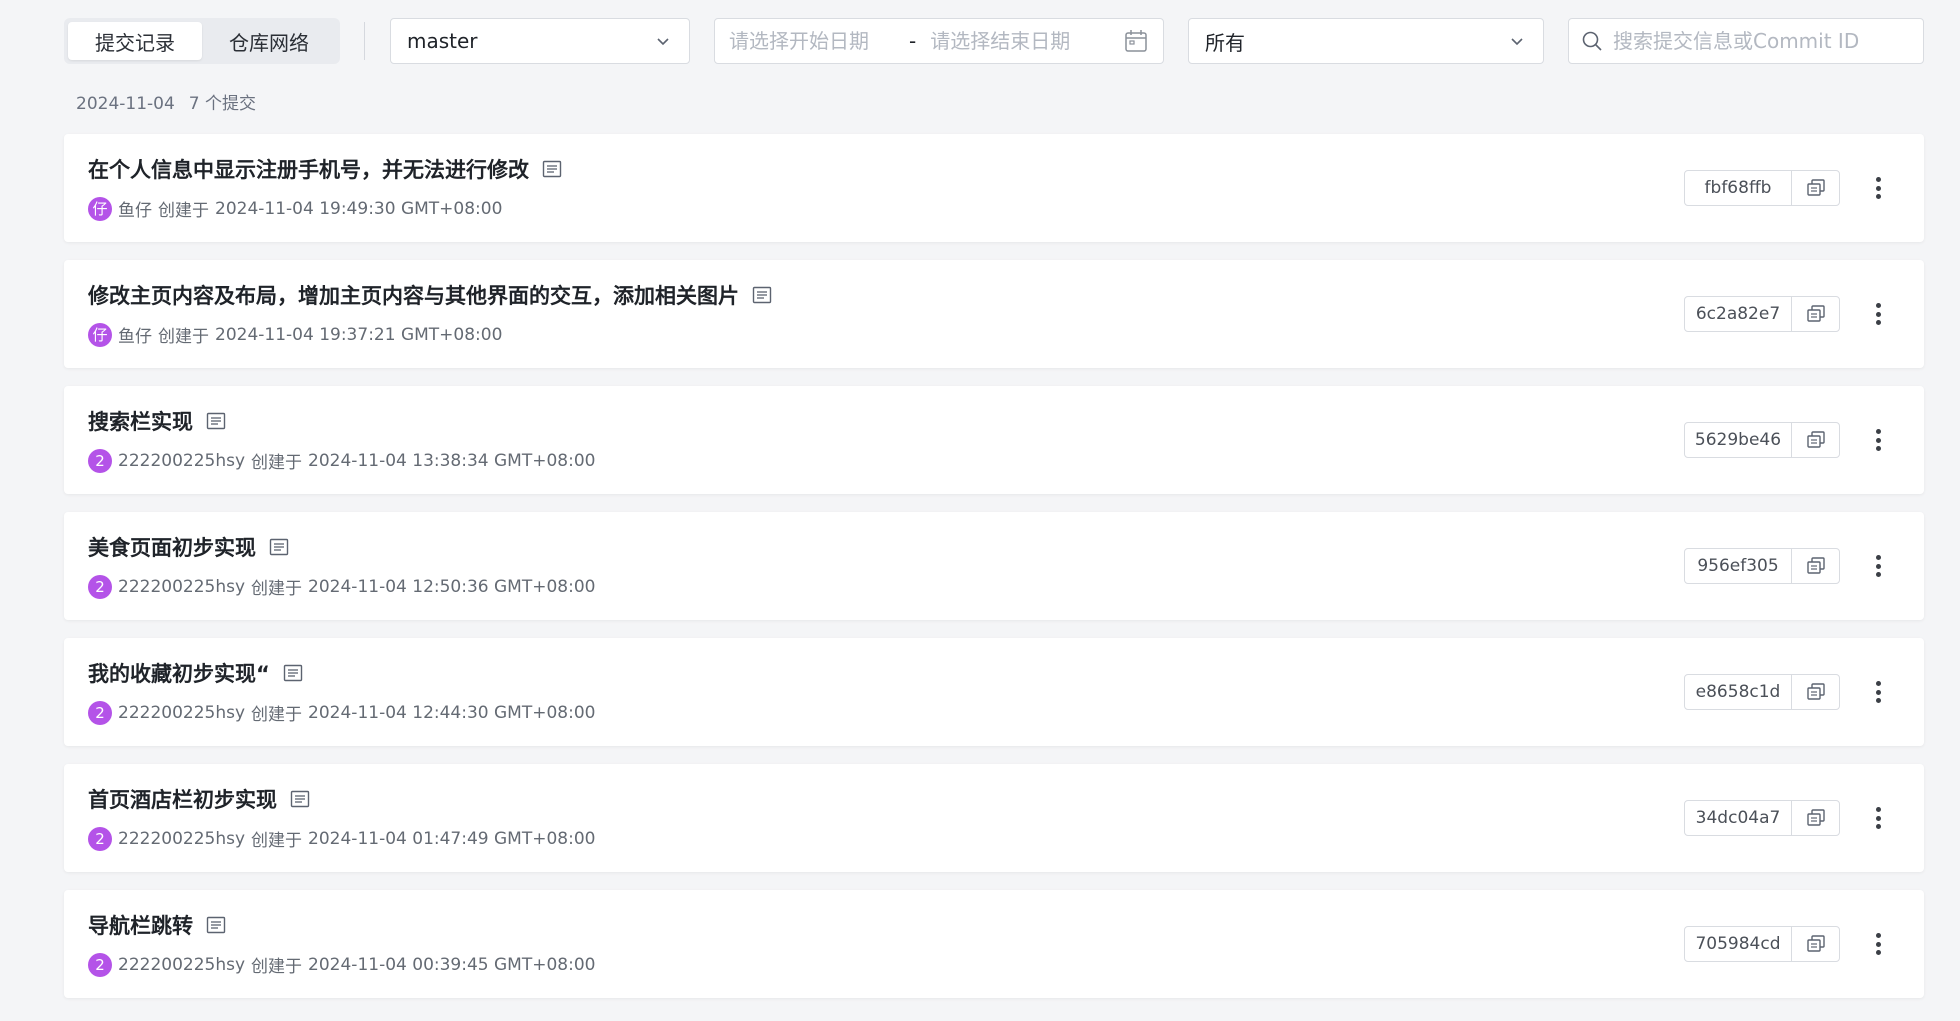  What do you see at coordinates (1517, 42) in the screenshot?
I see `chevron-down-icon` at bounding box center [1517, 42].